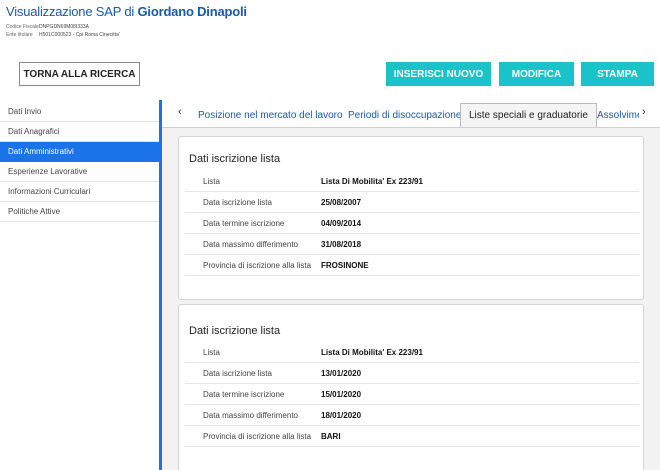  I want to click on codice-fiscale-value: DNPGDN69M08I333A, so click(64, 27).